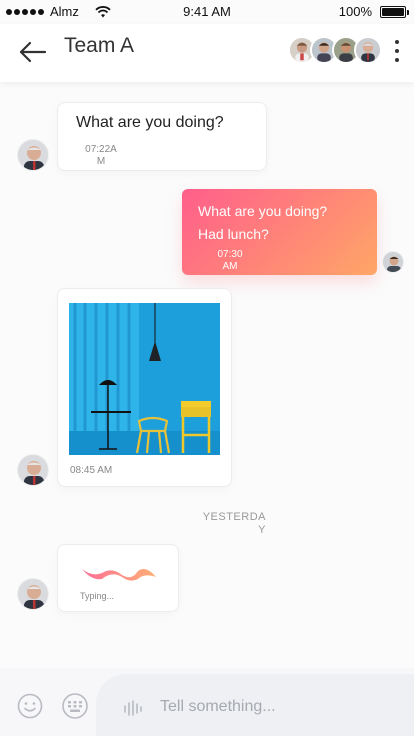  I want to click on member-avatars, so click(335, 50).